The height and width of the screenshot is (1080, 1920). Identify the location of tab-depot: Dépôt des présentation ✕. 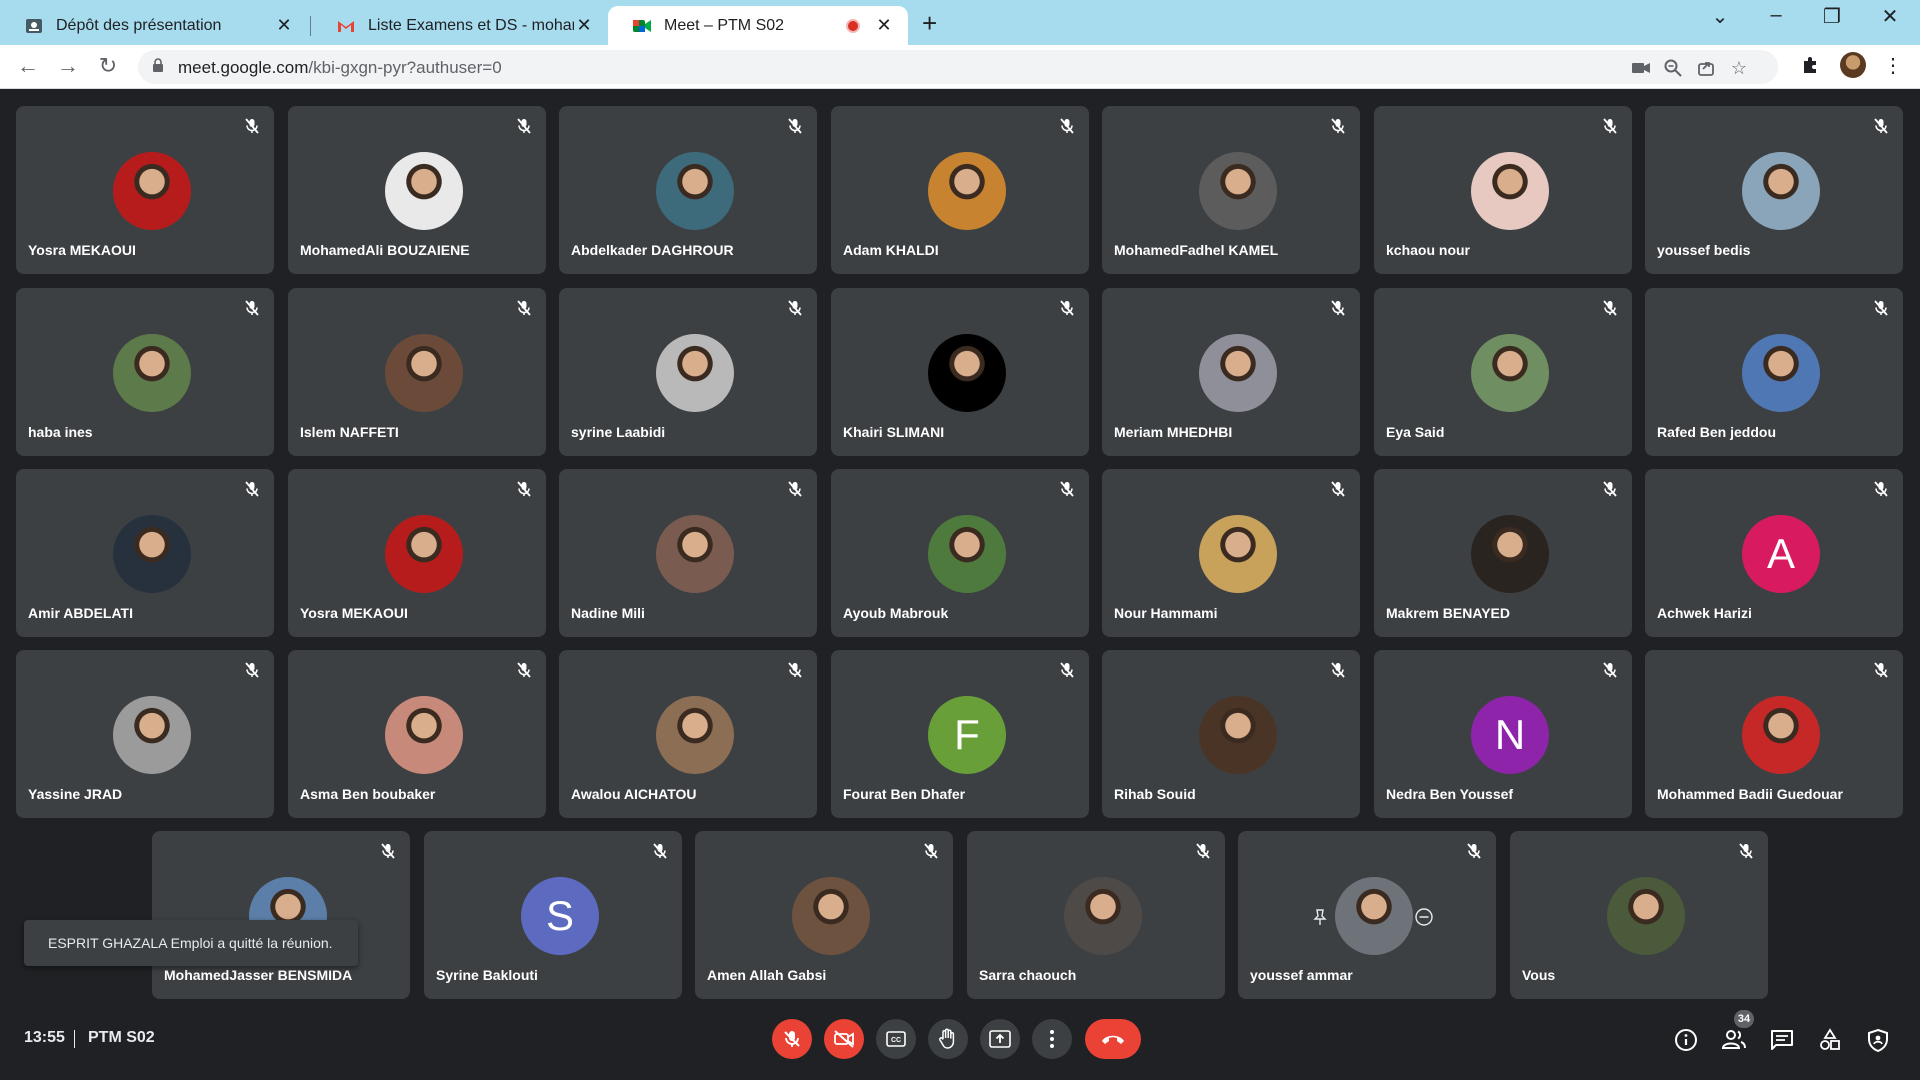
(154, 25).